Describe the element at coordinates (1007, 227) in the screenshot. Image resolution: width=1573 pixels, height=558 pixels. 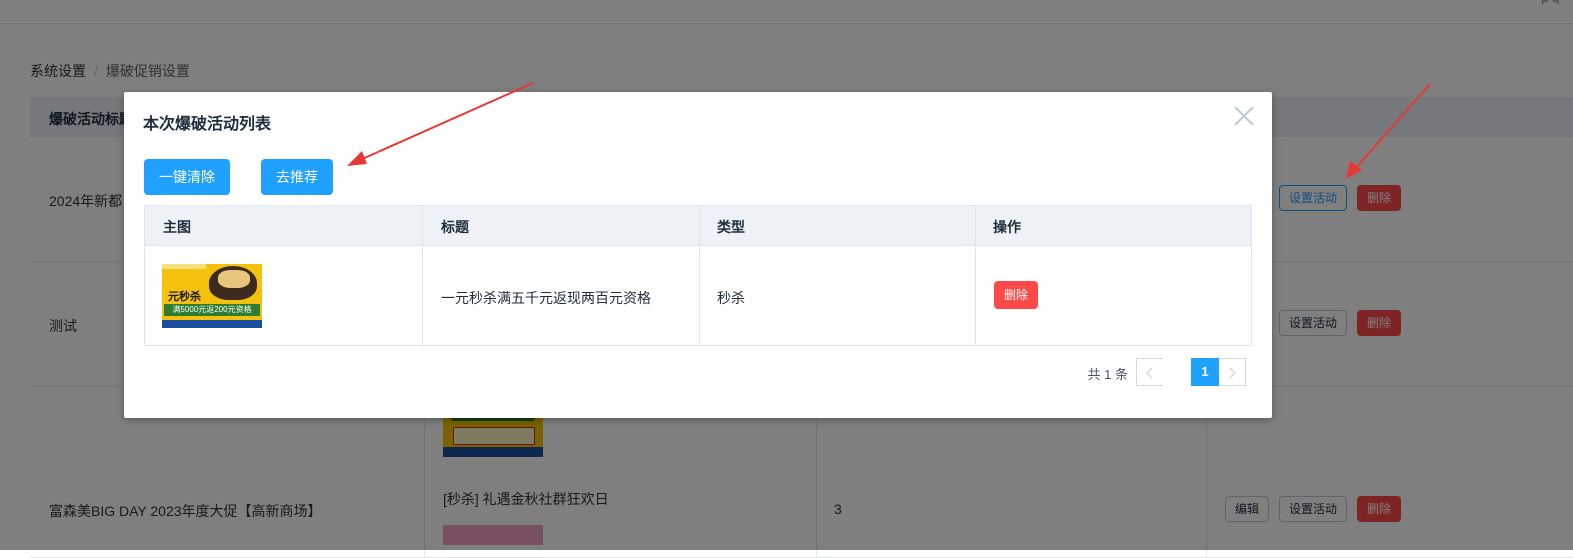
I see `column-header-actions: 操作` at that location.